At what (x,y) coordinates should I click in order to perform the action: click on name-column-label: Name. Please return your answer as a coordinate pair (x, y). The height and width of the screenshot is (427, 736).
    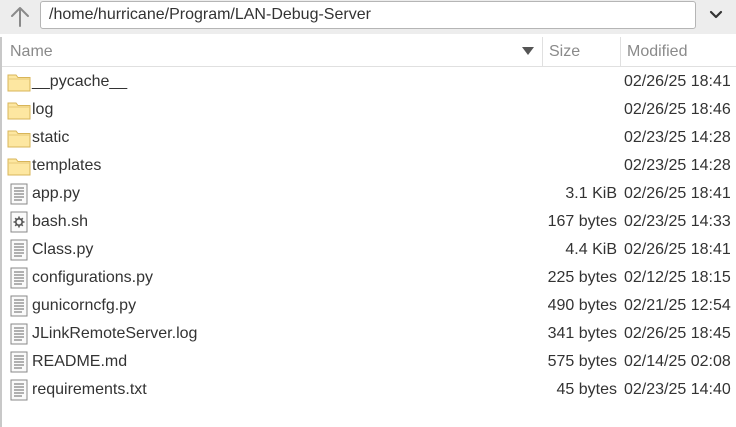
    Looking at the image, I should click on (31, 51).